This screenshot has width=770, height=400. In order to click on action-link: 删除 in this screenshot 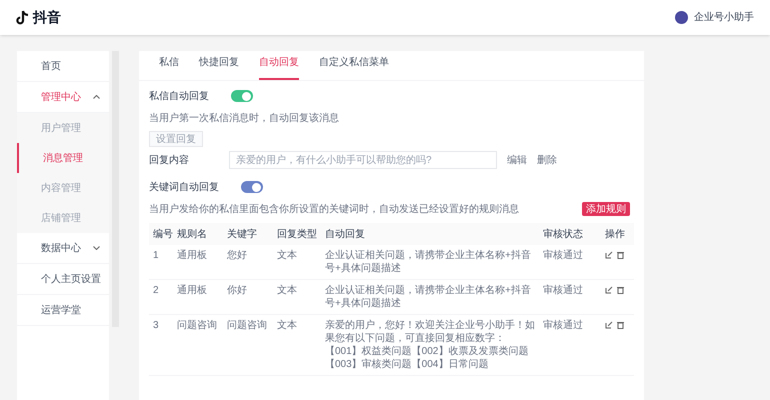, I will do `click(547, 160)`.